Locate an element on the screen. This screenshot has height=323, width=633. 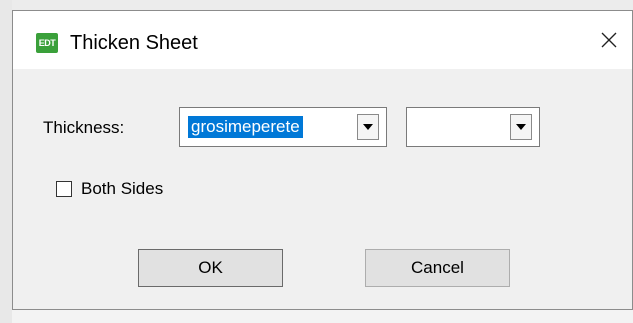
unit-combobox is located at coordinates (473, 127).